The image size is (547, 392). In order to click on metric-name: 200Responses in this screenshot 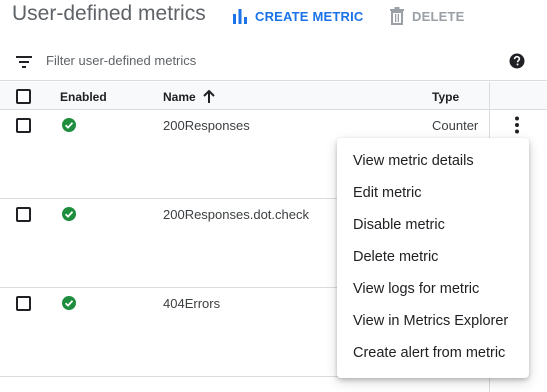, I will do `click(206, 125)`.